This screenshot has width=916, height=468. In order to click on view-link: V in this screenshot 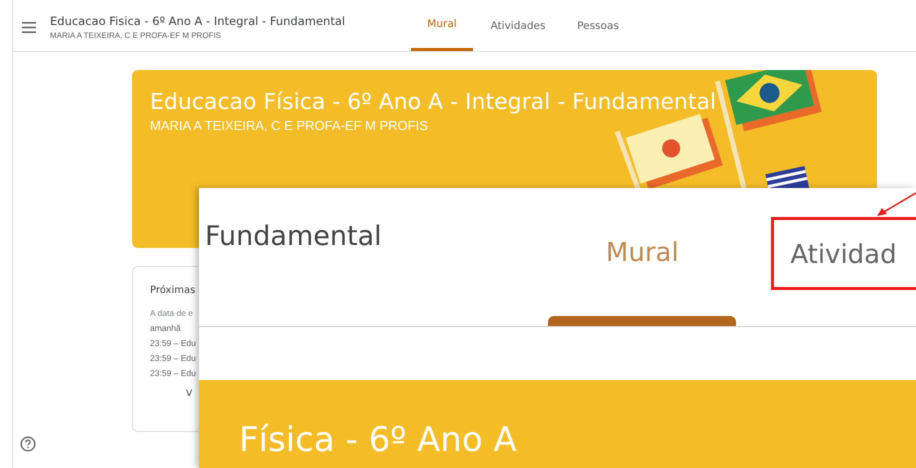, I will do `click(189, 394)`.